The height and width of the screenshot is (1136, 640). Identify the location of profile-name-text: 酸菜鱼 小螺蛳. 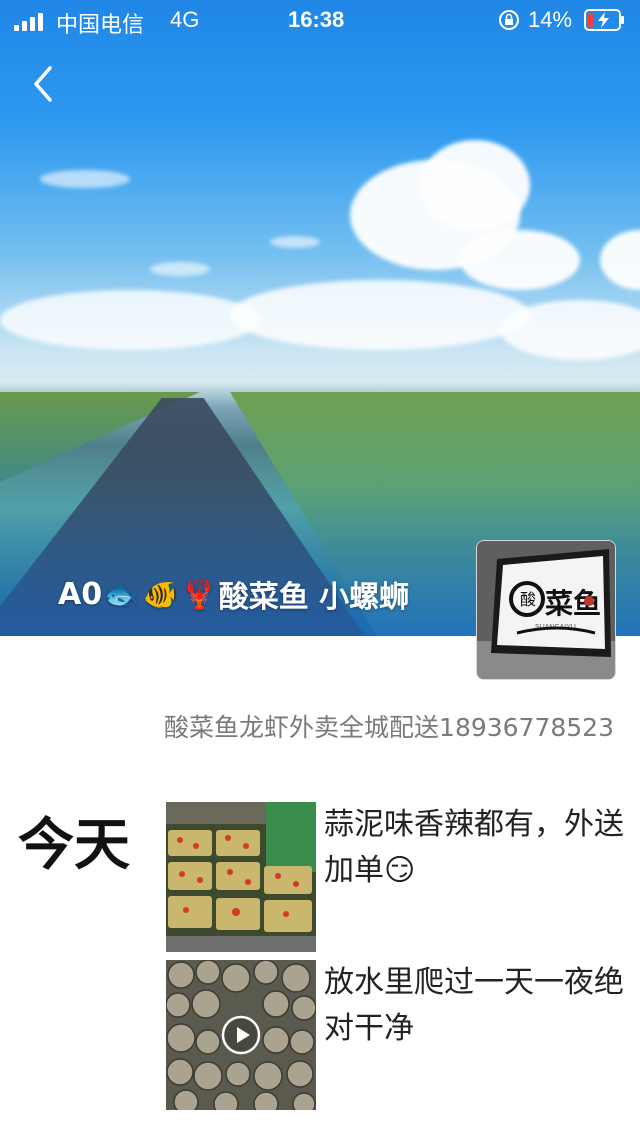
(314, 597).